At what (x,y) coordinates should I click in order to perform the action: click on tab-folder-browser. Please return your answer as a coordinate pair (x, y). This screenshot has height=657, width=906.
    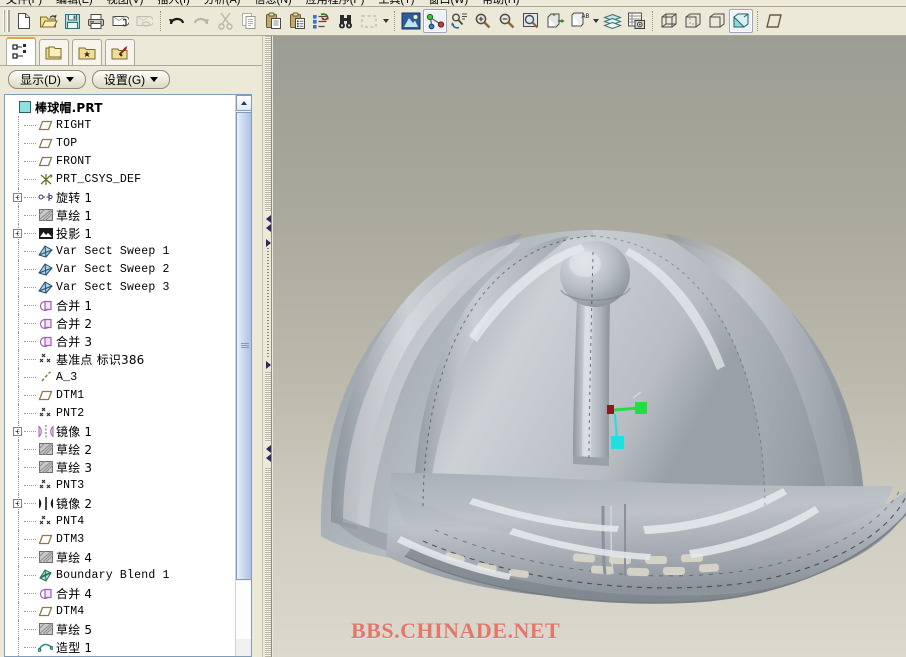
    Looking at the image, I should click on (54, 52).